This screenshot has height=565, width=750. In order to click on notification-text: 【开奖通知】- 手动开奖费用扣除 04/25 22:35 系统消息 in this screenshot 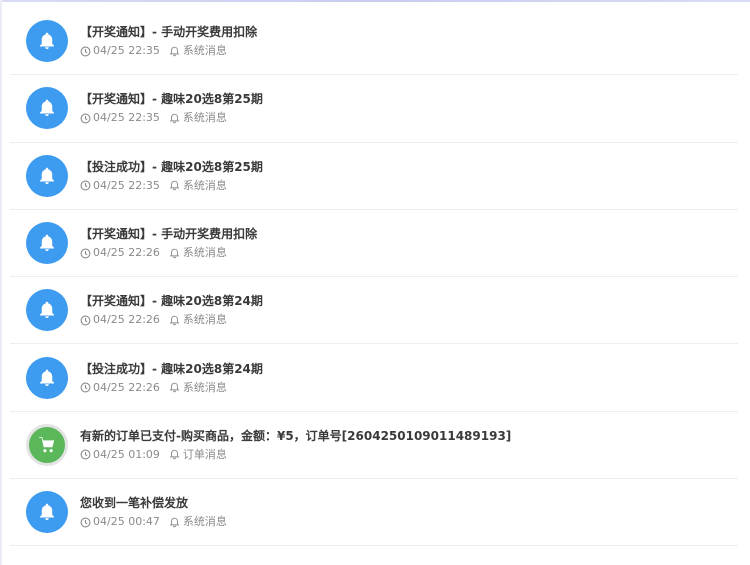, I will do `click(168, 41)`.